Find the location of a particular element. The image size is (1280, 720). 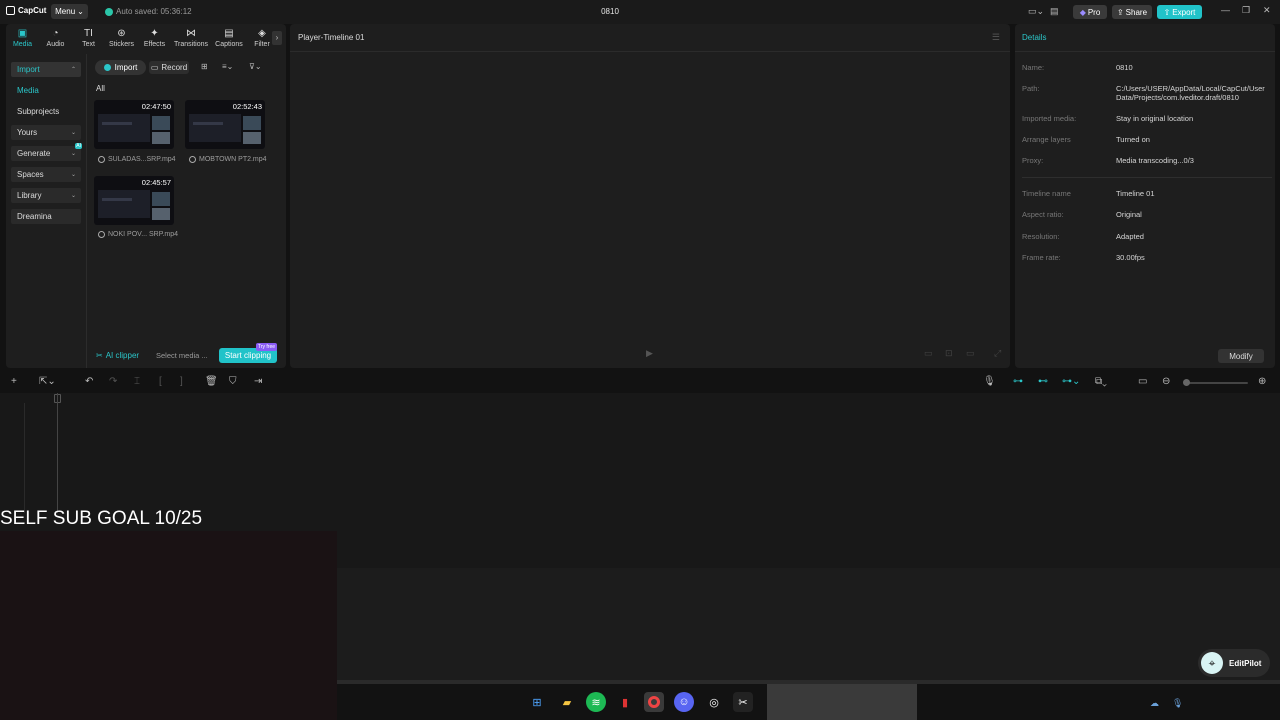

detail-key: Resolution: is located at coordinates (1041, 236).